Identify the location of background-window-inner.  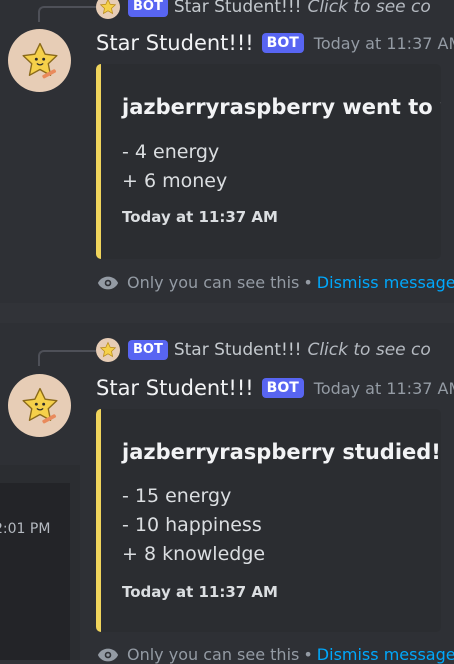
(35, 571).